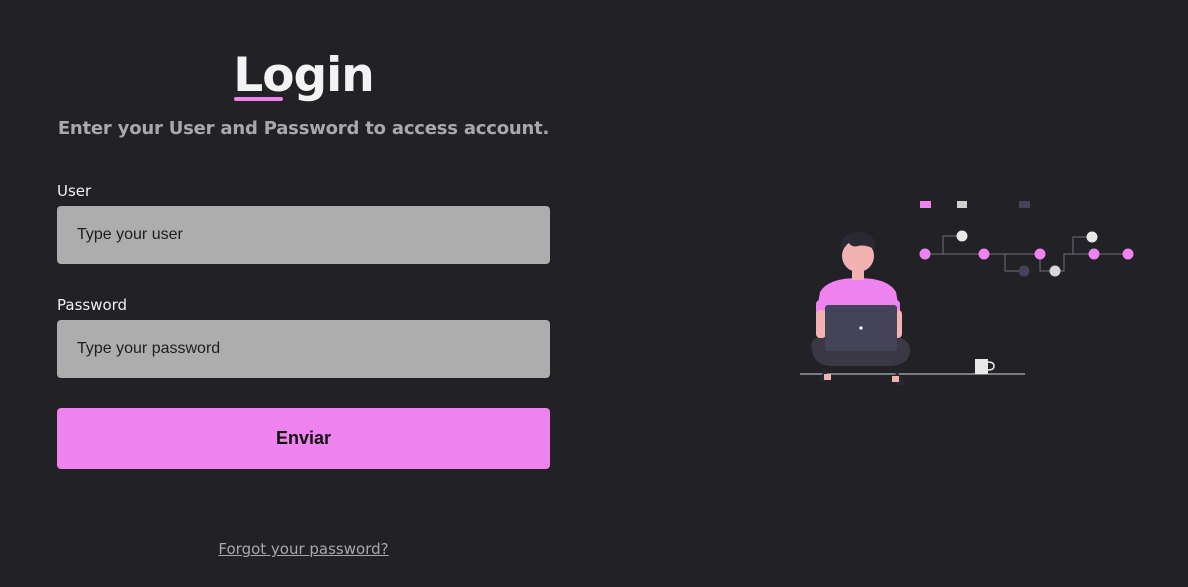 The width and height of the screenshot is (1188, 587). I want to click on forgot-password-wrap: Forgot your password?, so click(303, 548).